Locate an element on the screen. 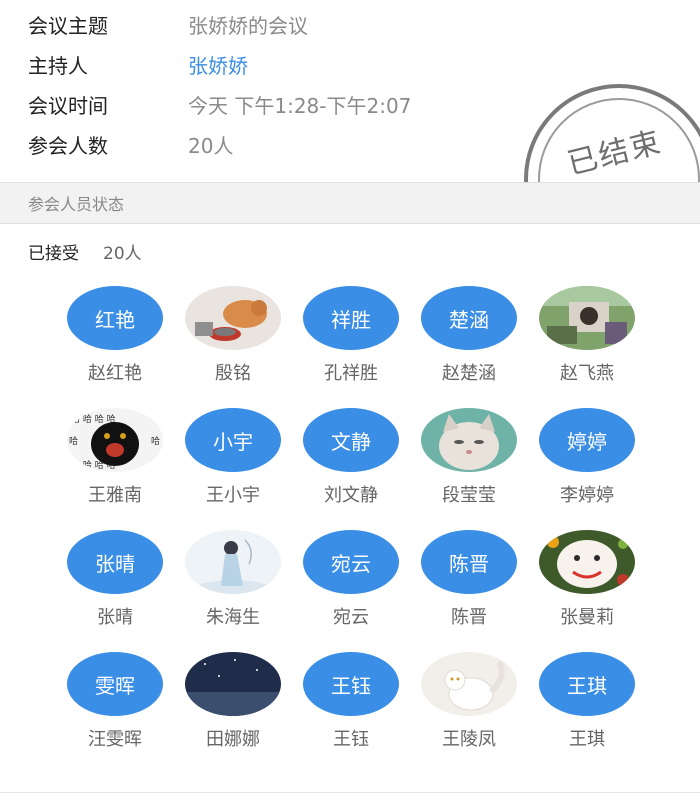 The width and height of the screenshot is (700, 800). white-cat-photo-avatar is located at coordinates (469, 684).